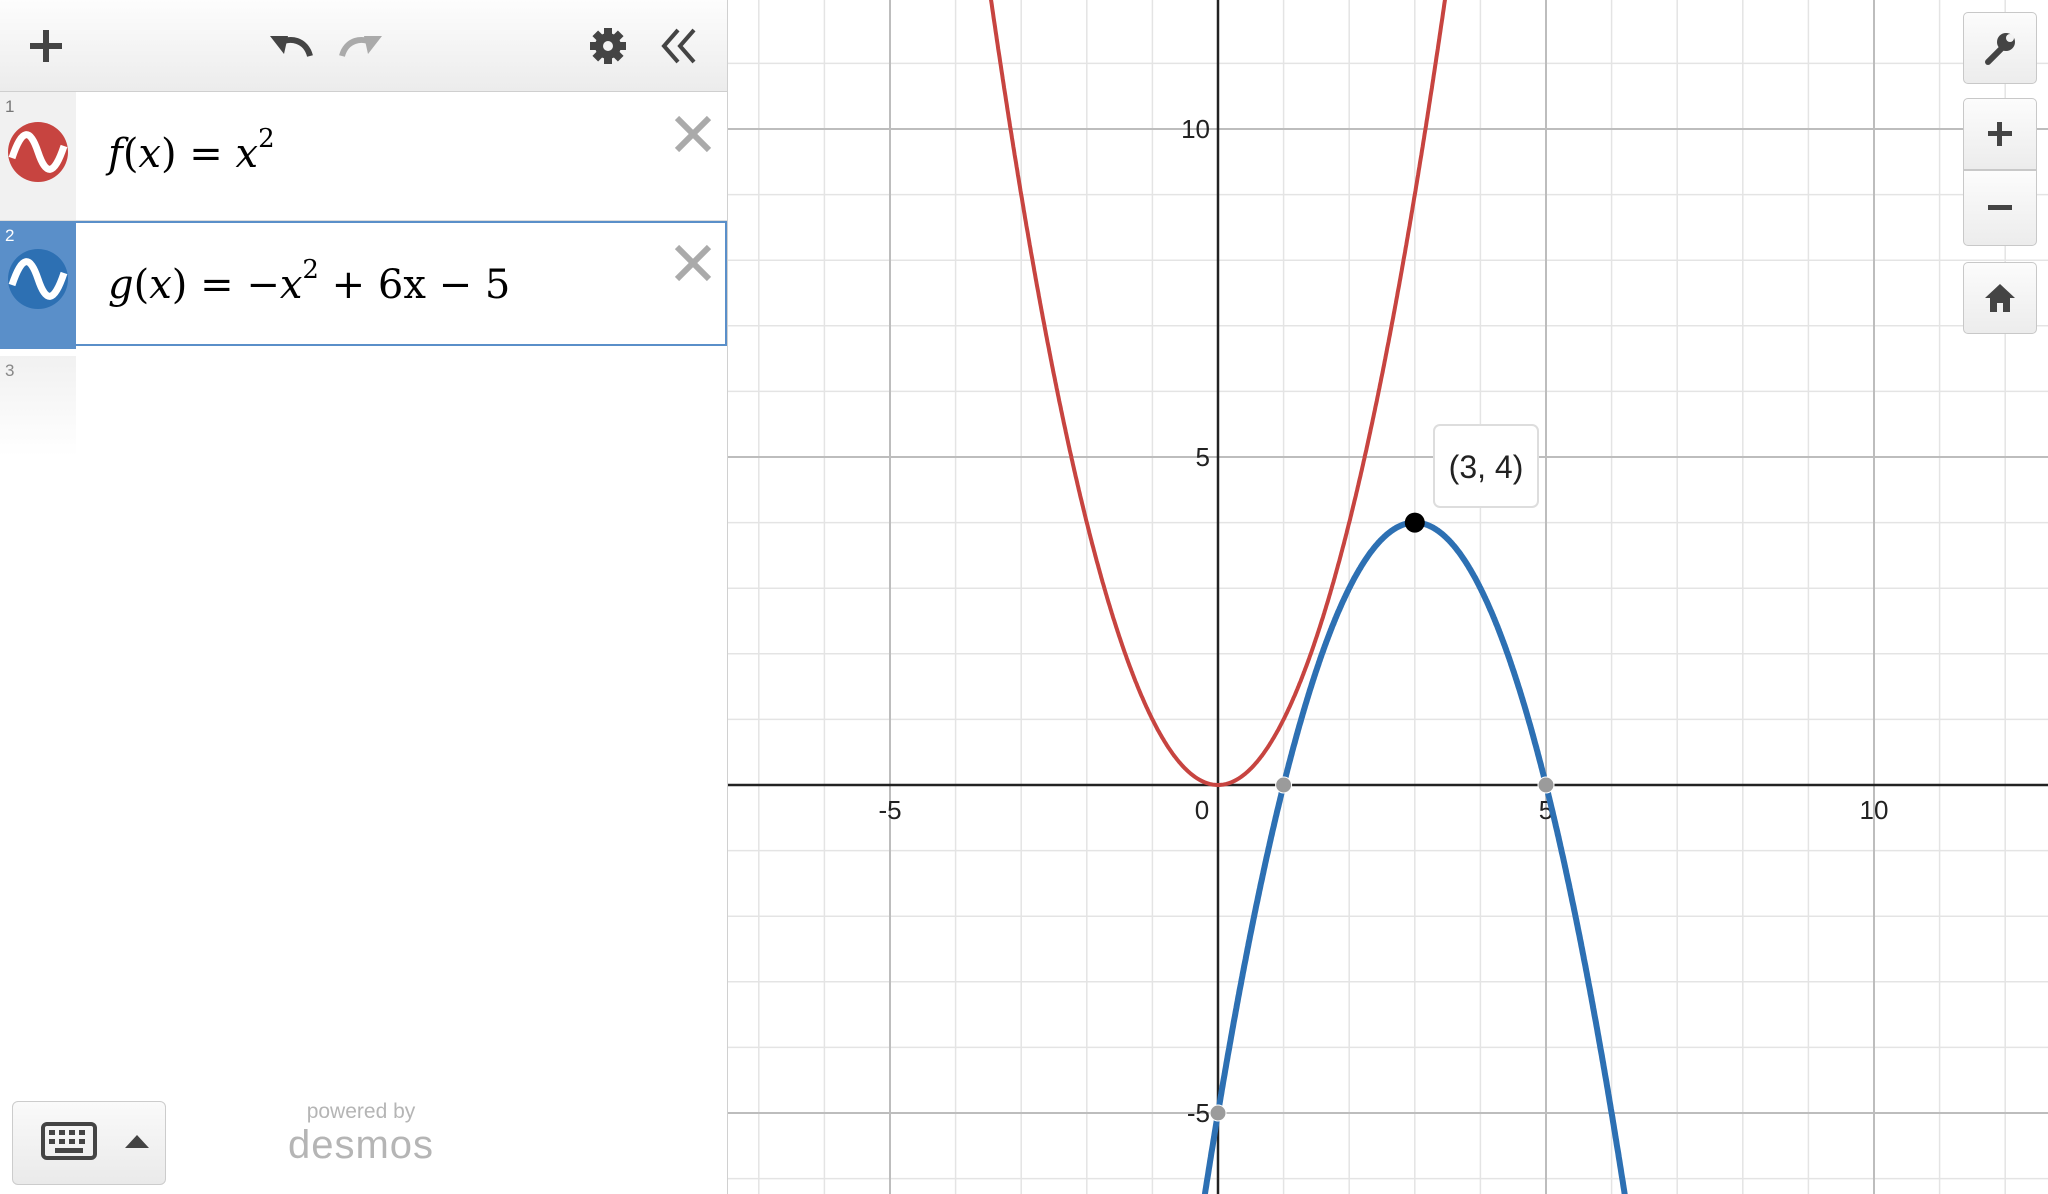 This screenshot has height=1194, width=2048. I want to click on undo-button, so click(290, 46).